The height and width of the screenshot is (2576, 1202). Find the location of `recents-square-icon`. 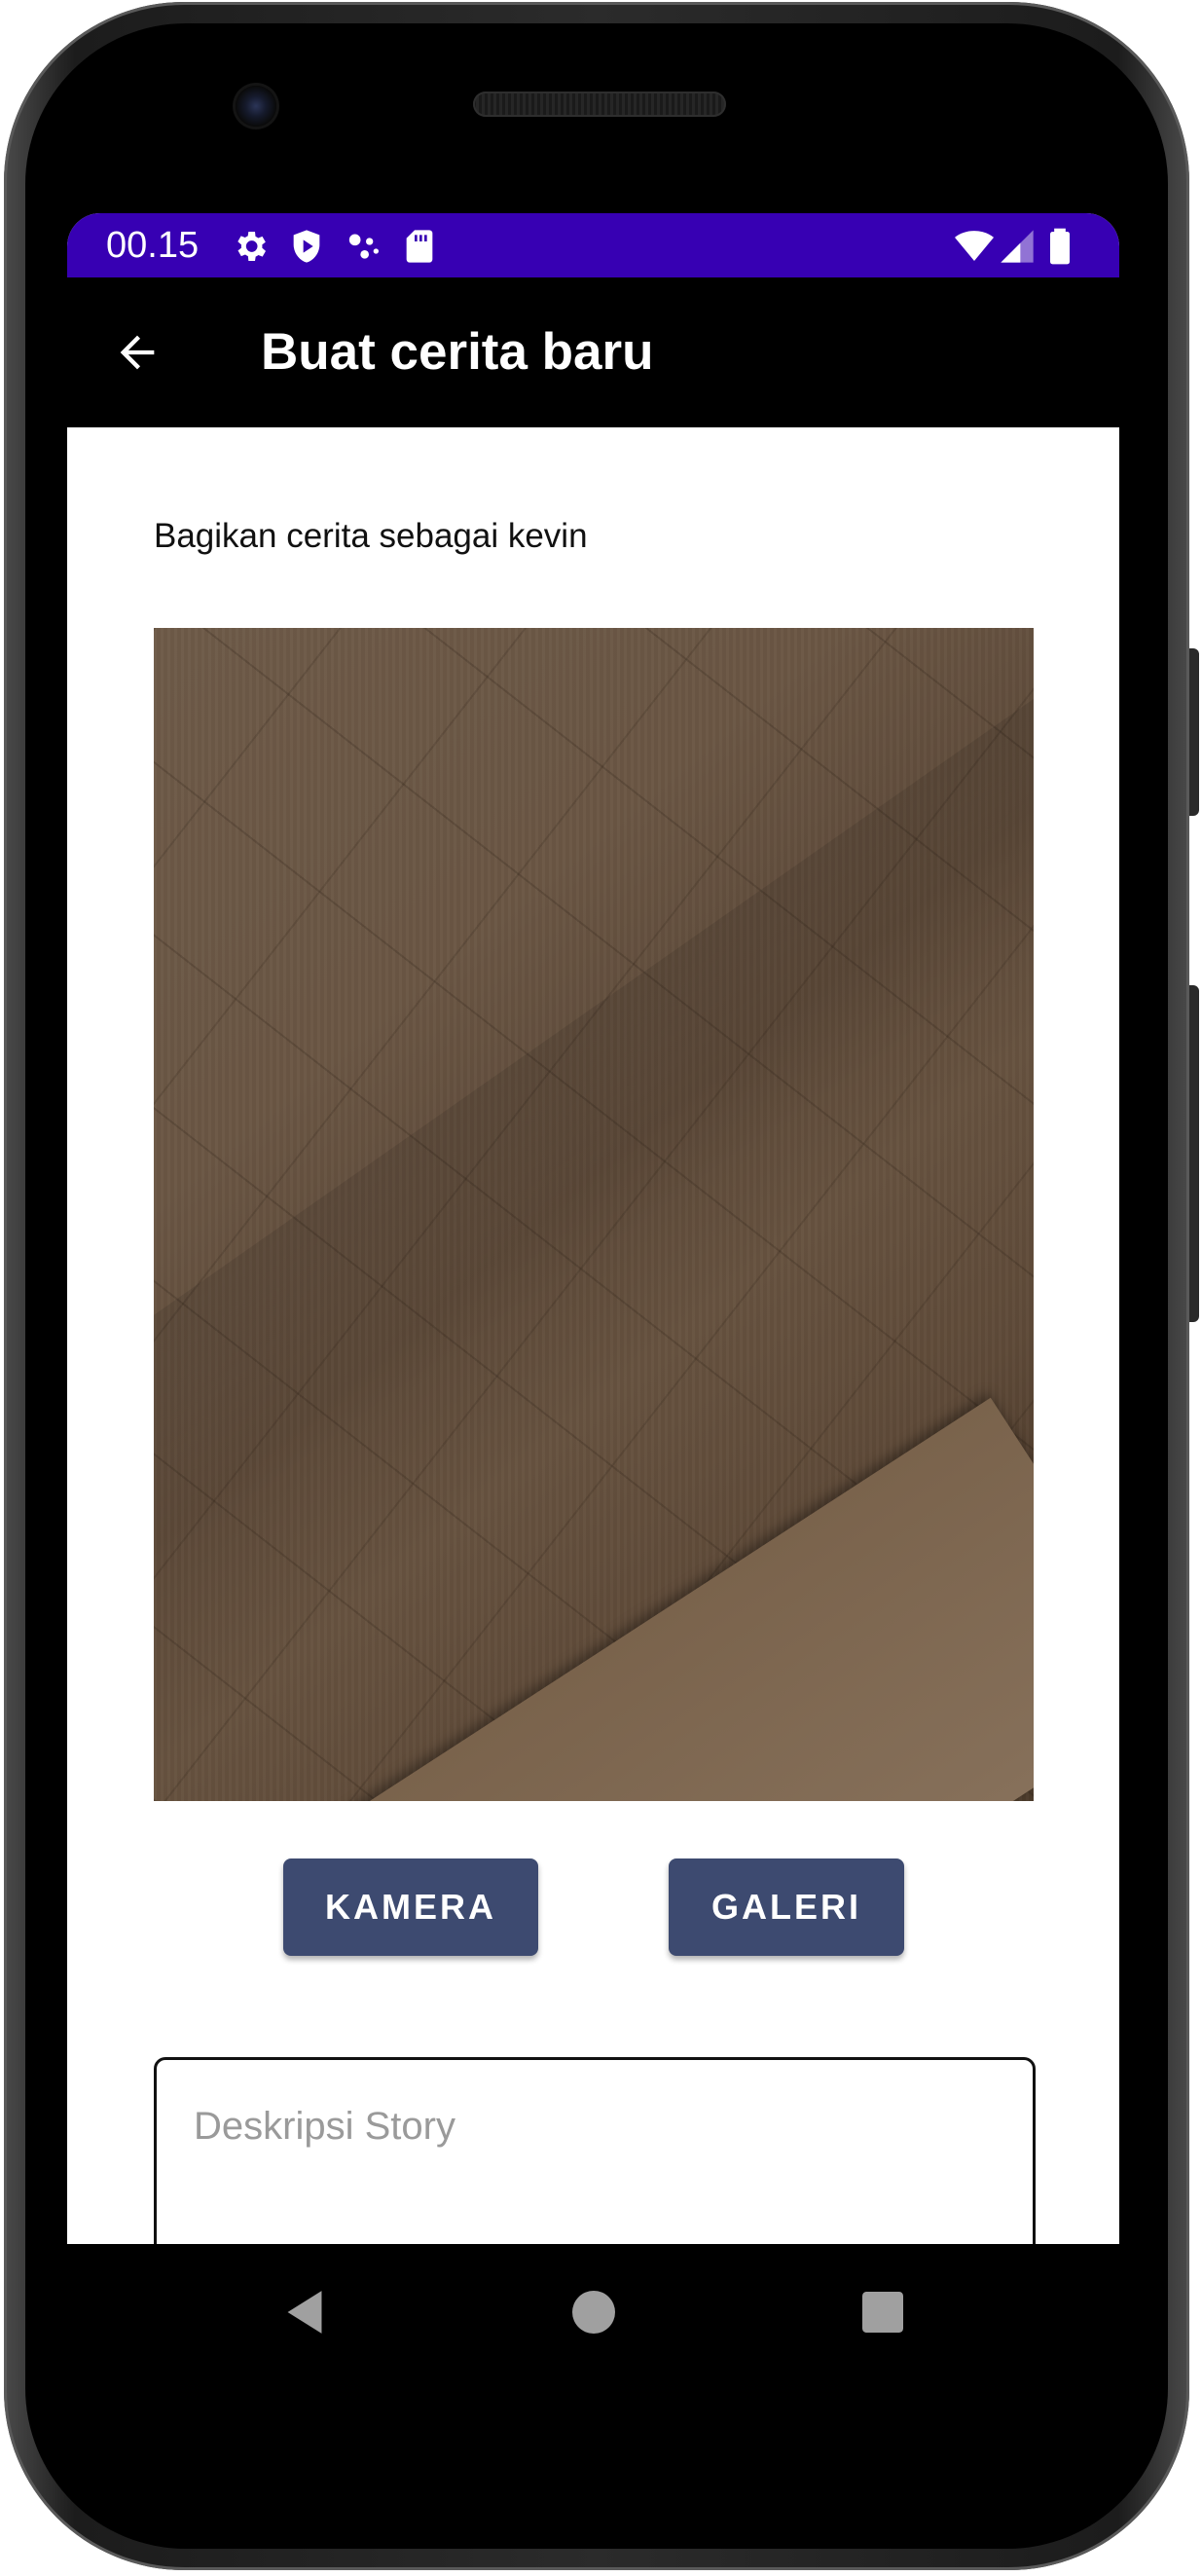

recents-square-icon is located at coordinates (882, 2312).